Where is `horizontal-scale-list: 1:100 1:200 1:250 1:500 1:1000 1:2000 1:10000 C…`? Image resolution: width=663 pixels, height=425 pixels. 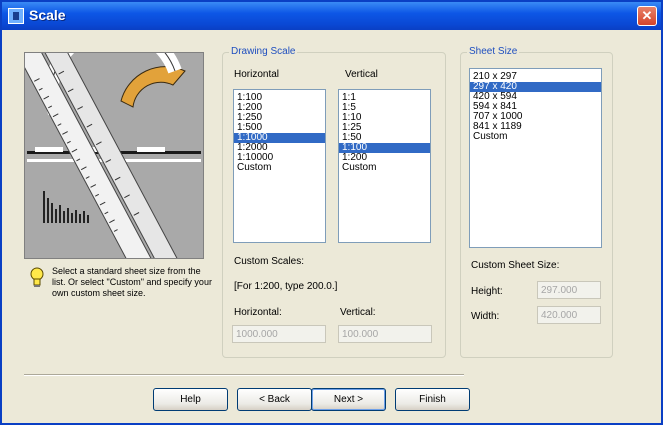
horizontal-scale-list: 1:100 1:200 1:250 1:500 1:1000 1:2000 1:10000 C… is located at coordinates (279, 166).